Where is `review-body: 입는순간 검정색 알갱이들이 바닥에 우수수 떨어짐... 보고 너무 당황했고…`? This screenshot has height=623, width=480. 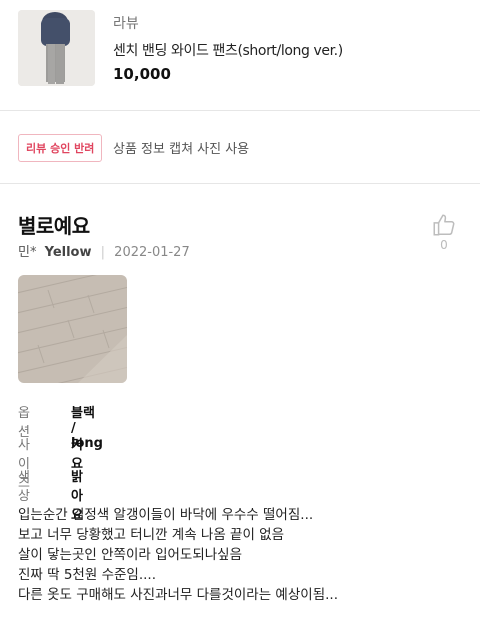
review-body: 입는순간 검정색 알갱이들이 바닥에 우수수 떨어짐... 보고 너무 당황했고… is located at coordinates (238, 555).